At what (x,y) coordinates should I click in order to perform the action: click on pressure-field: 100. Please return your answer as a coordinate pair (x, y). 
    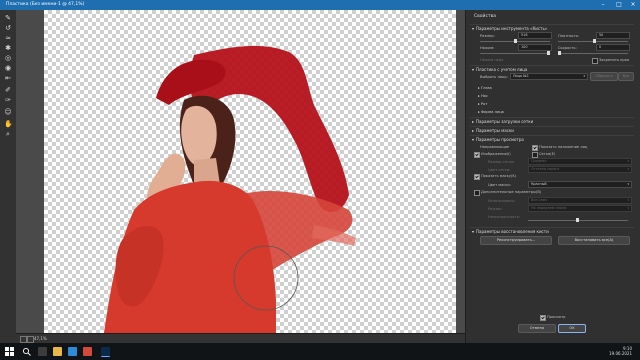
    Looking at the image, I should click on (535, 47).